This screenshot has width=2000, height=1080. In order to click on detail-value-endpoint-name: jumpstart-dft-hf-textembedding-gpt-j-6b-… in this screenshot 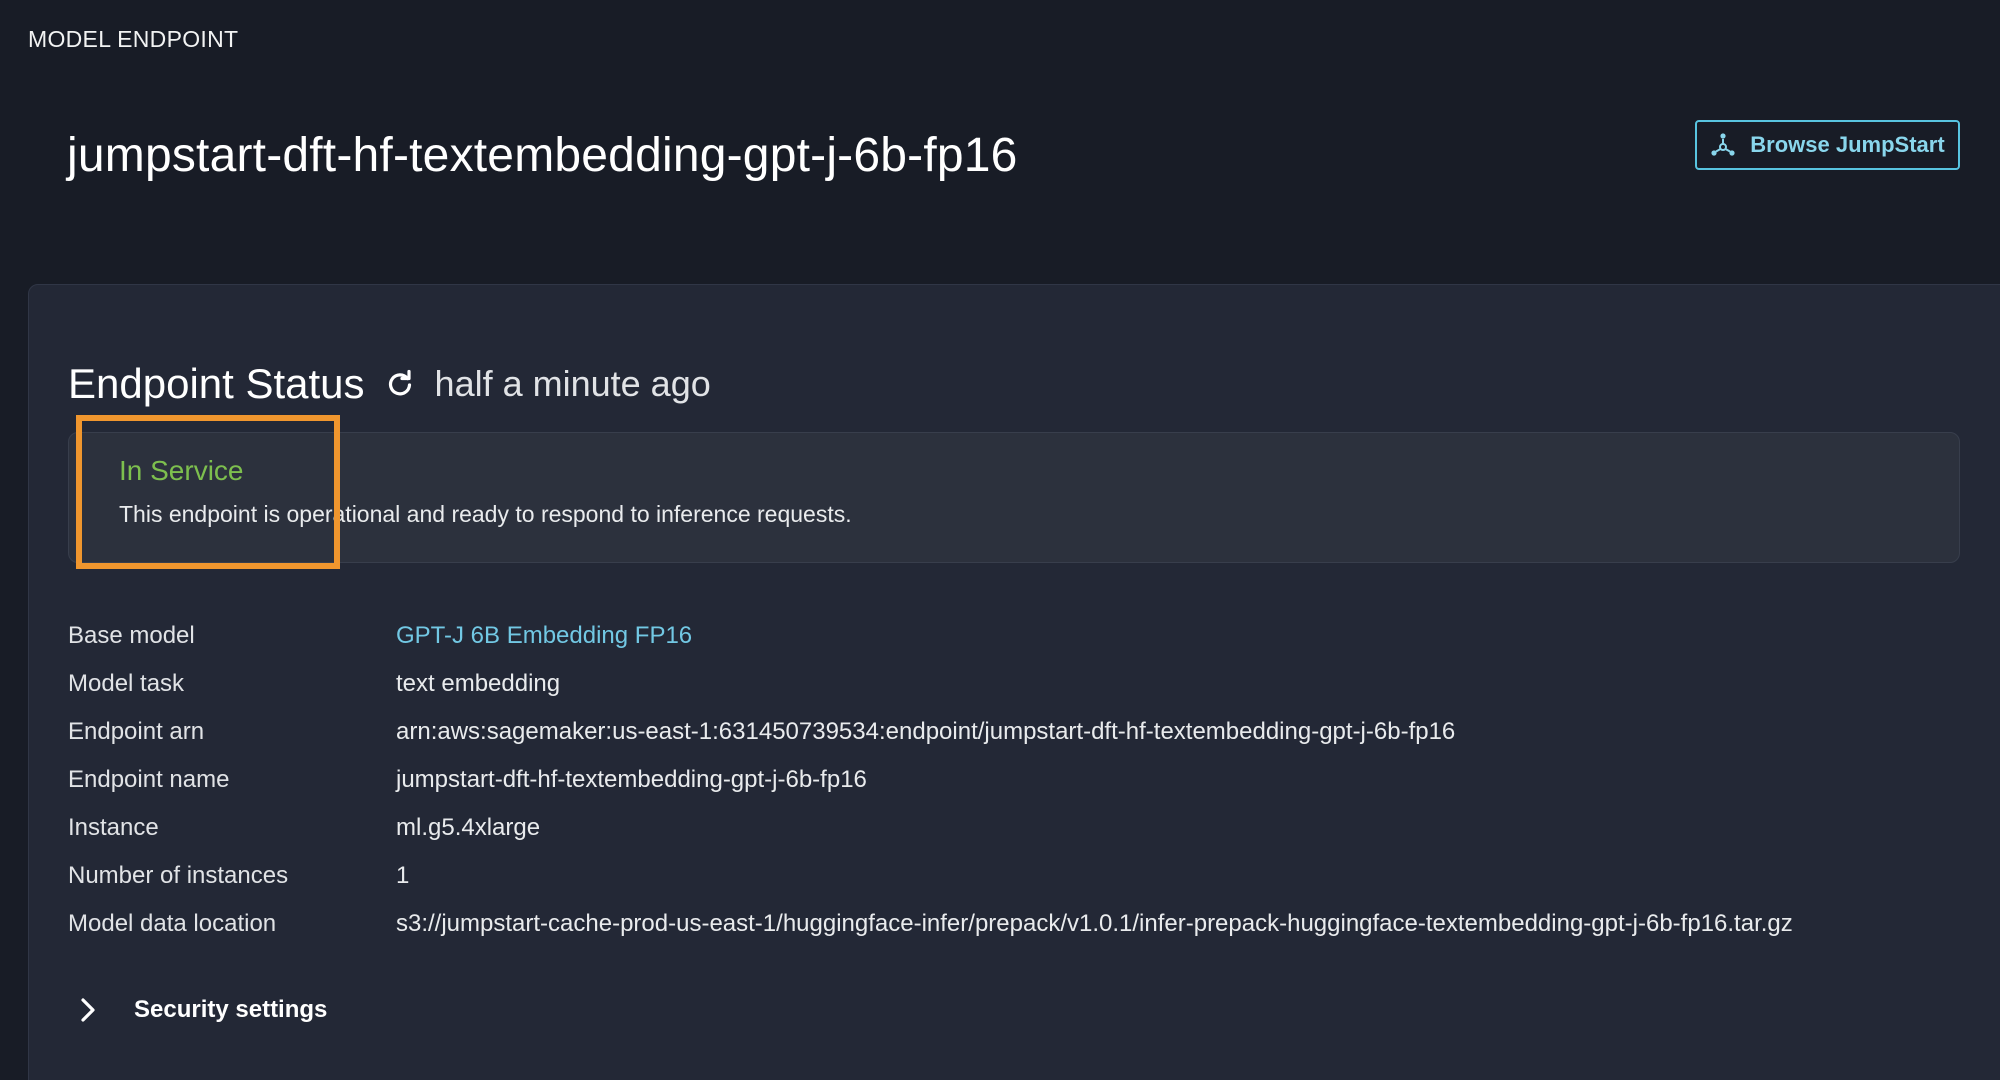, I will do `click(631, 779)`.